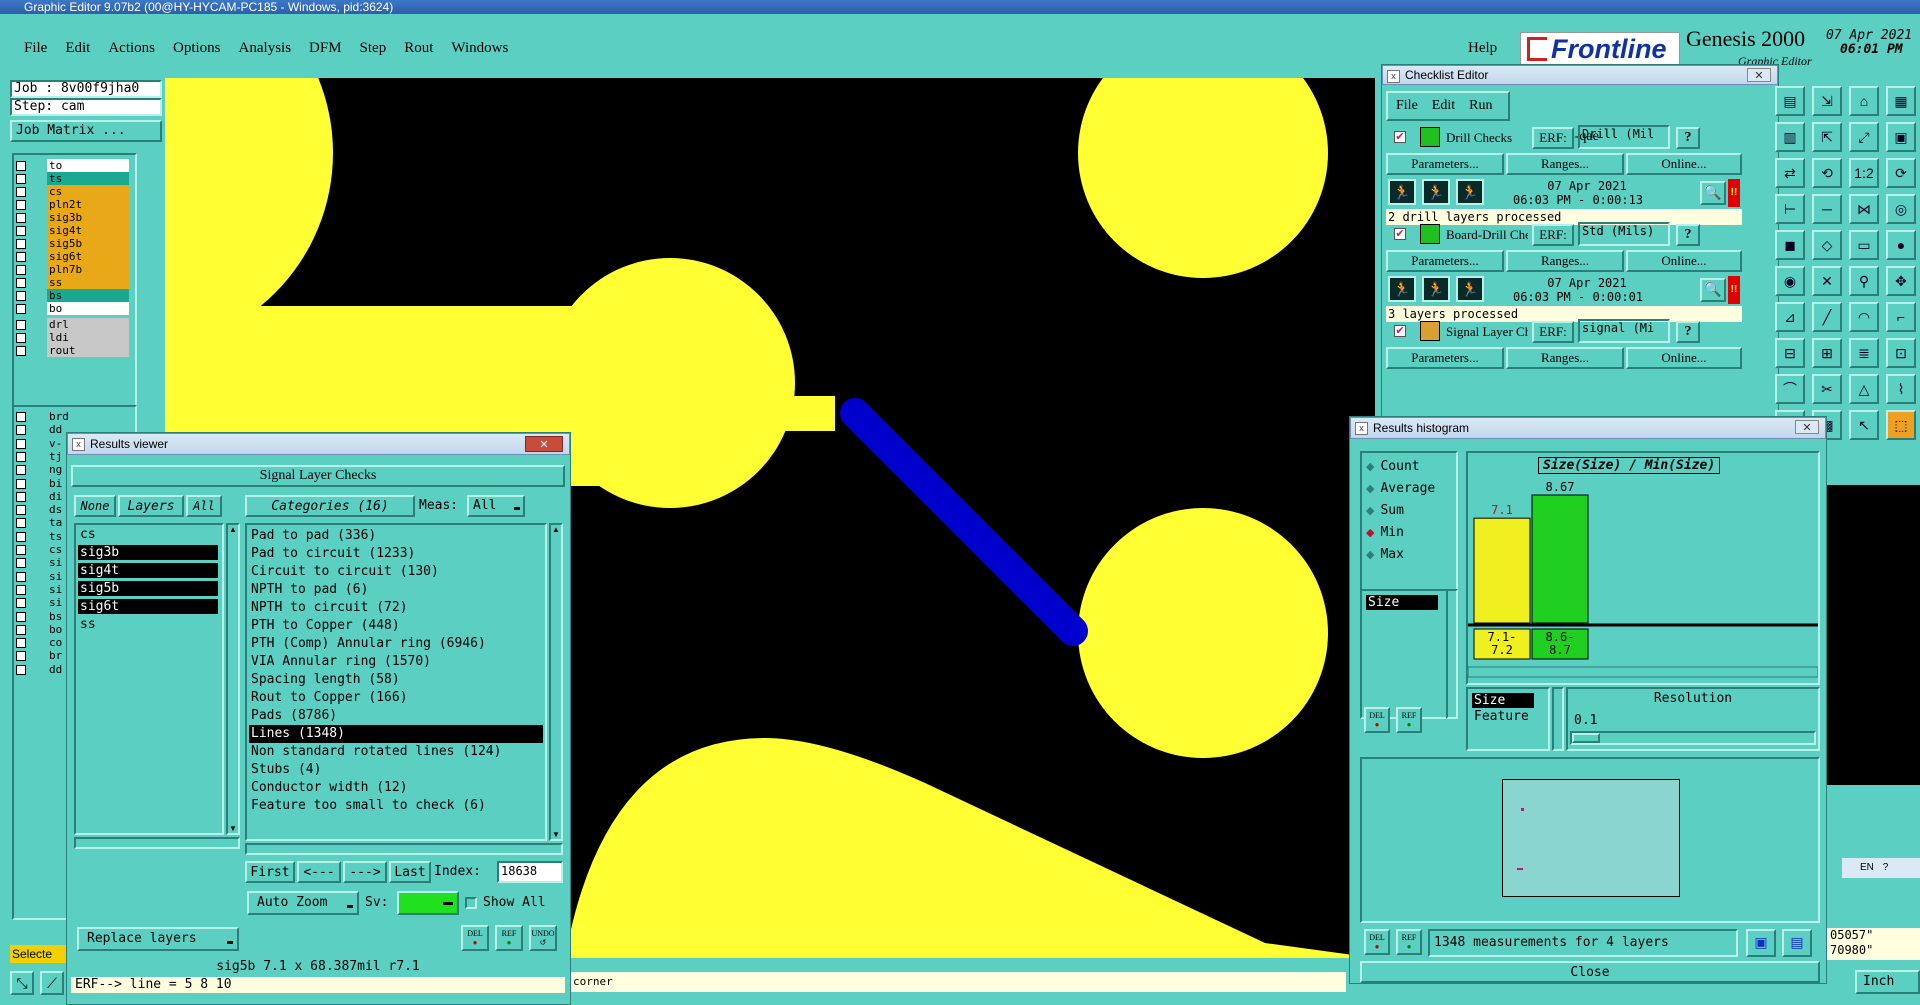 This screenshot has width=1920, height=1005. Describe the element at coordinates (303, 903) in the screenshot. I see `auto-zoom-dropdown: Auto Zoom ▬` at that location.